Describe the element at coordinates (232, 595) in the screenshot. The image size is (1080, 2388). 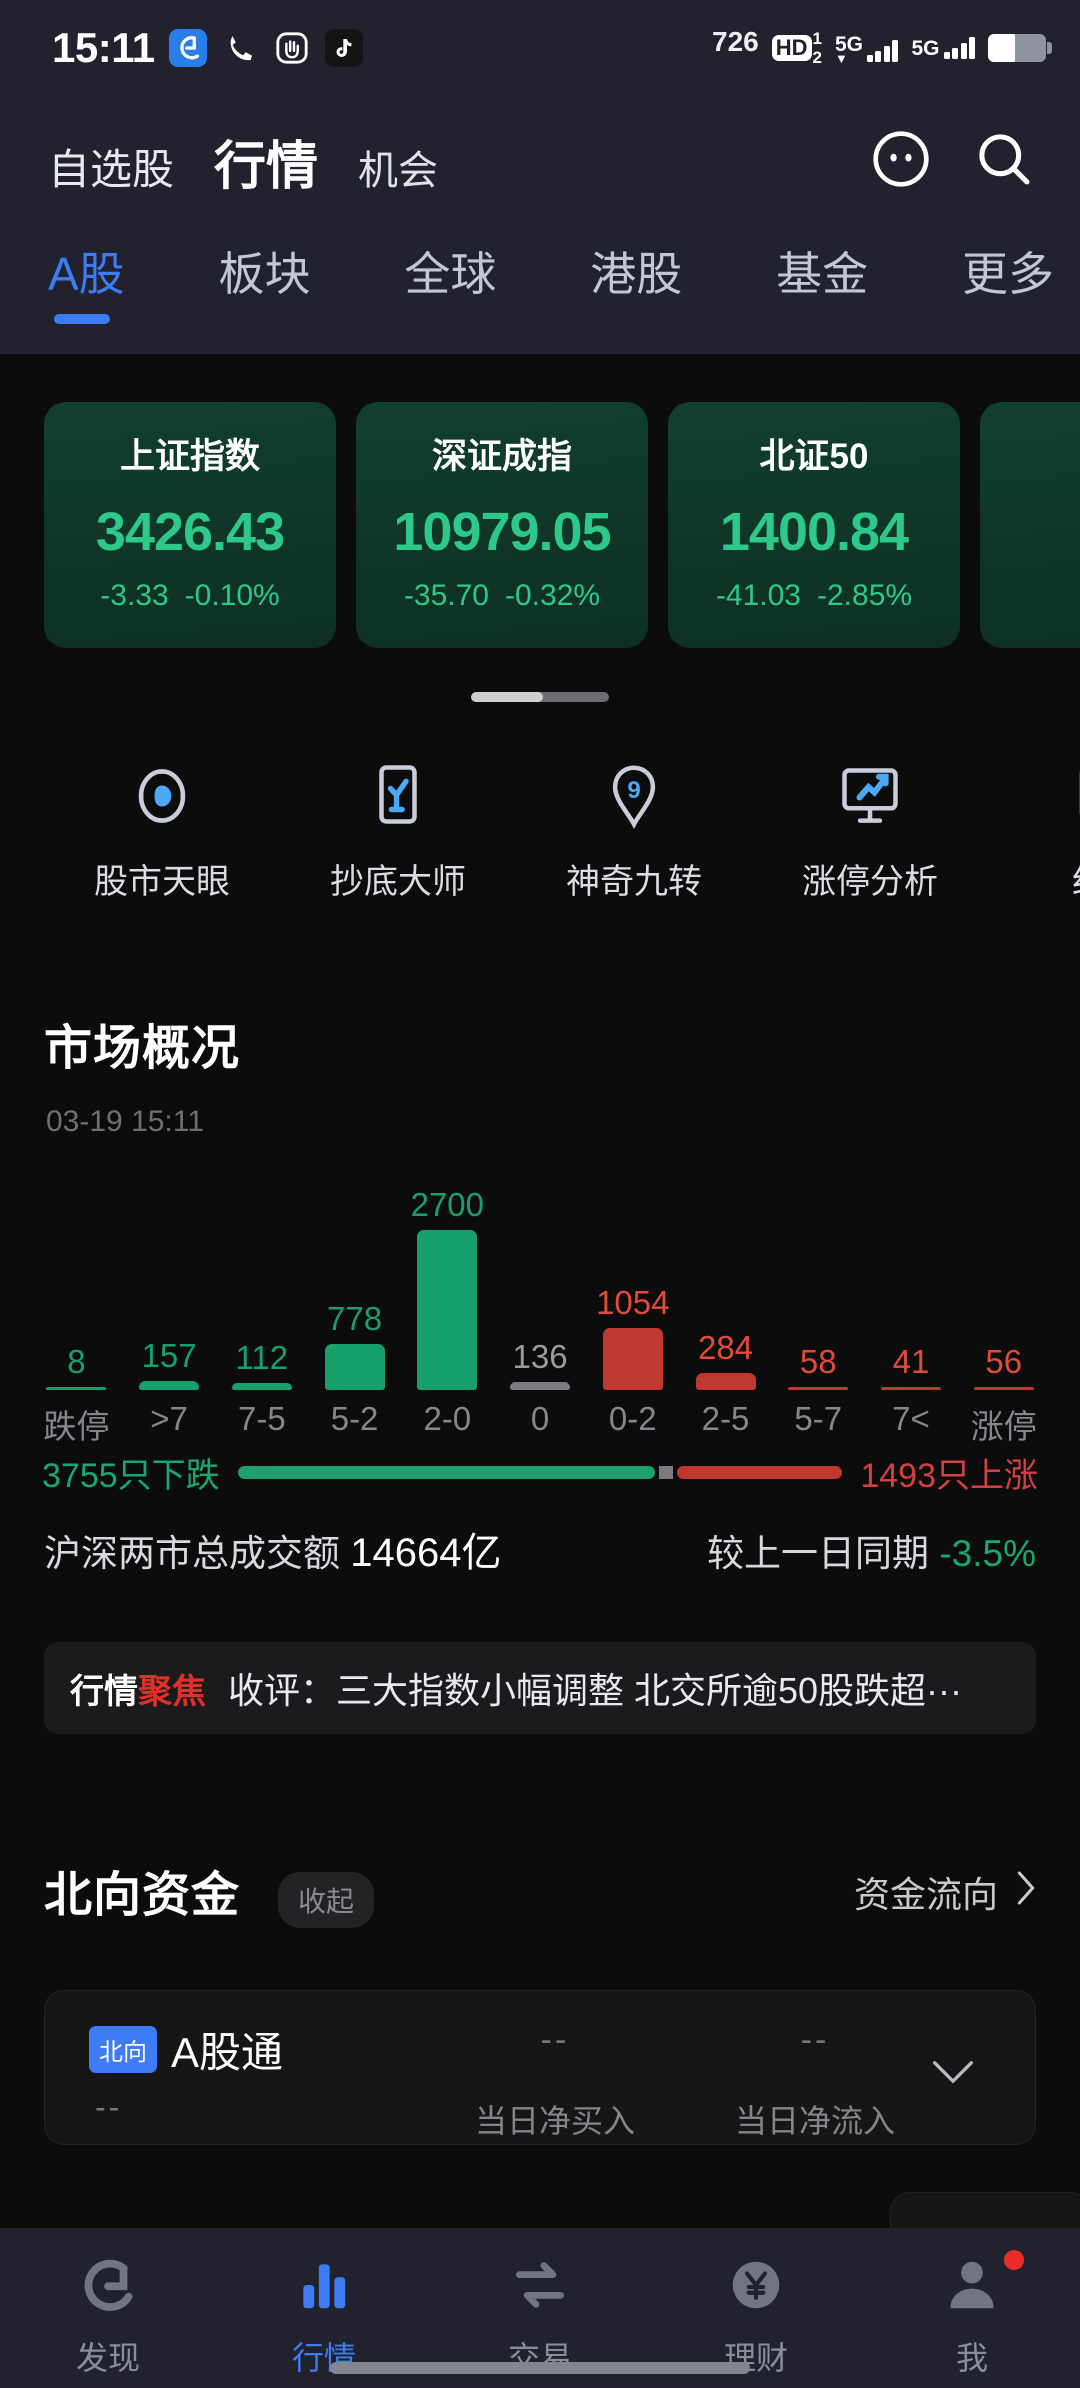
I see `index-percent: -0.10%` at that location.